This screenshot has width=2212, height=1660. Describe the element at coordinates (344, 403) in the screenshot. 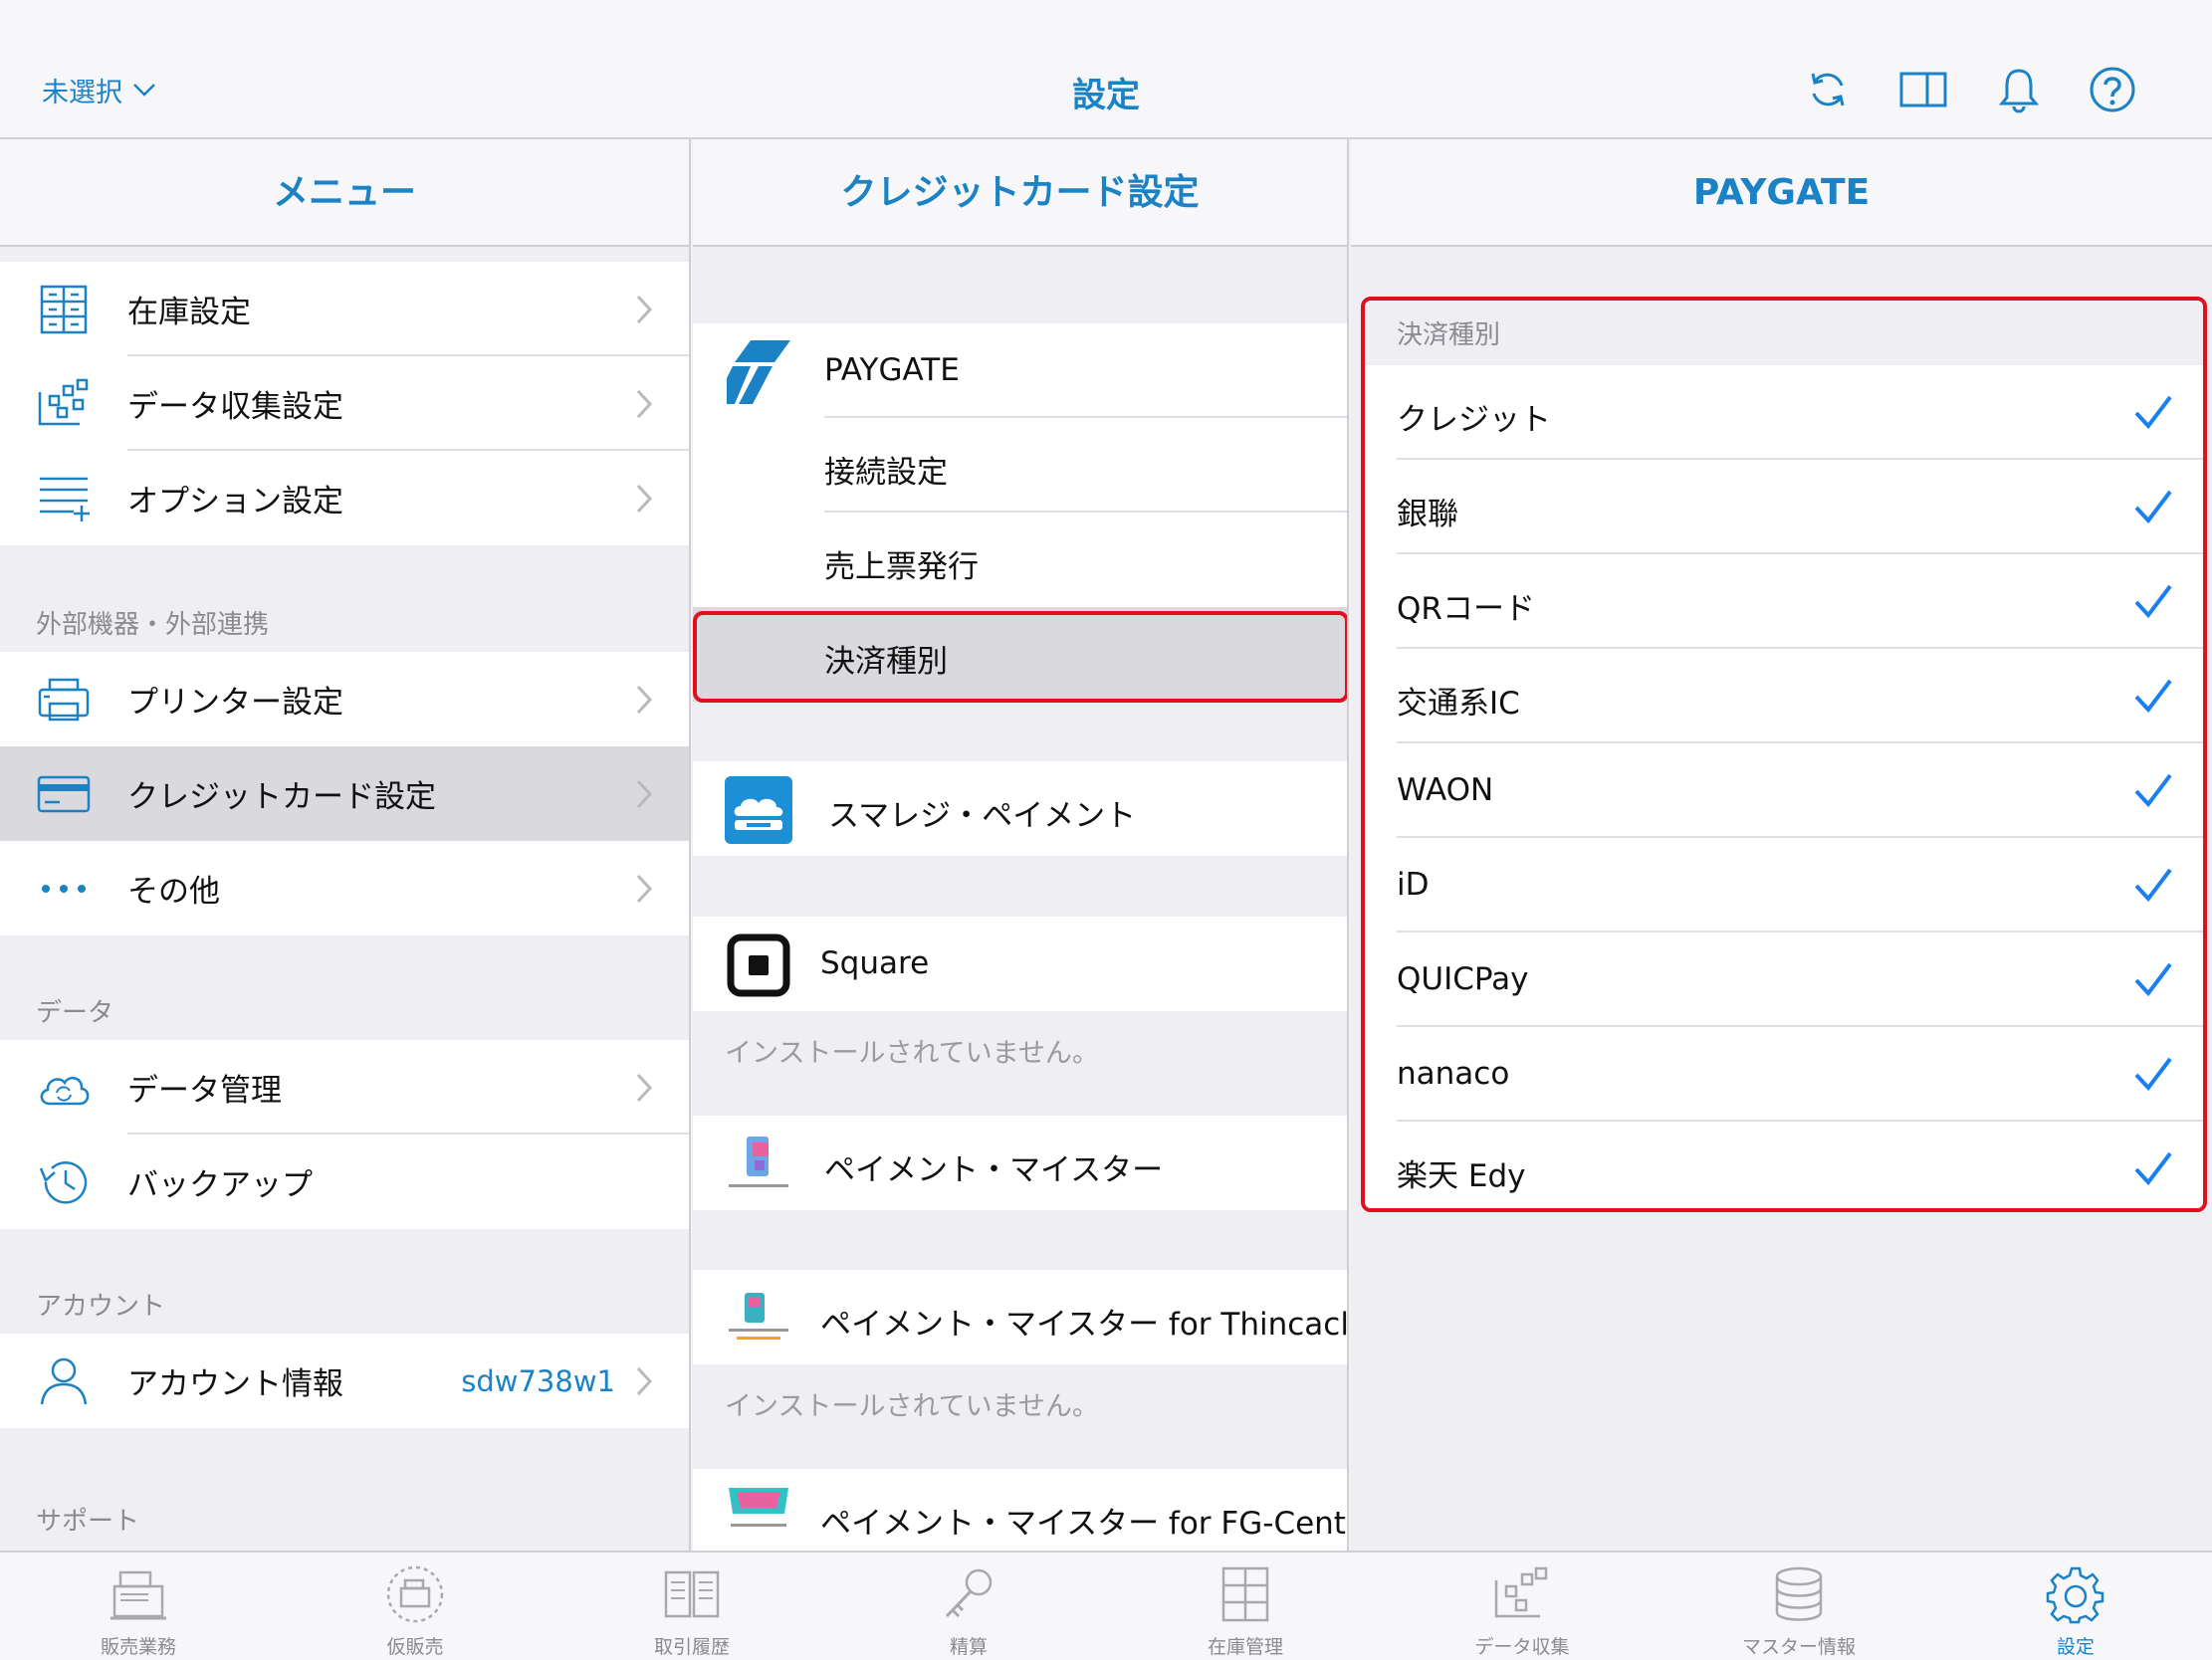

I see `menu-item-data-collection-settings: データ収集設定` at that location.